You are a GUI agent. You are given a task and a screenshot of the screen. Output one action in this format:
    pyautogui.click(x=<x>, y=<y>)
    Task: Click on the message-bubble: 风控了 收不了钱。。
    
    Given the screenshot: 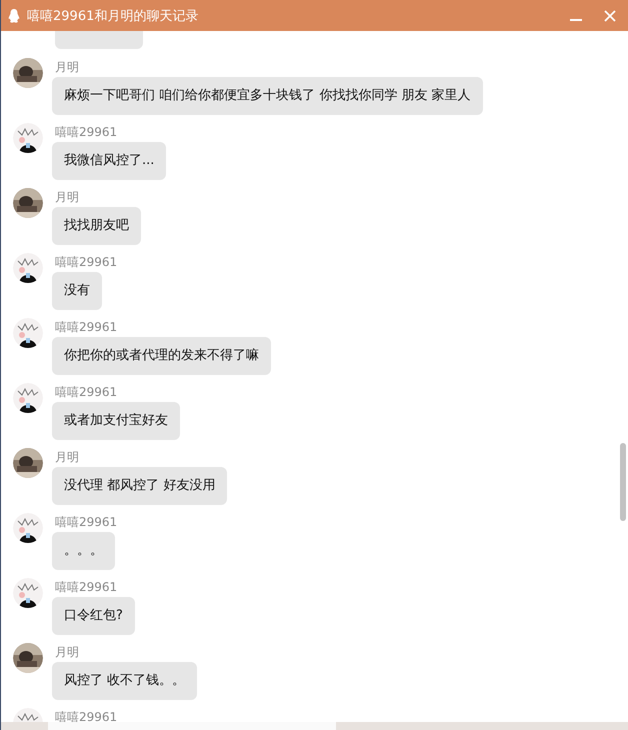 What is the action you would take?
    pyautogui.click(x=125, y=681)
    